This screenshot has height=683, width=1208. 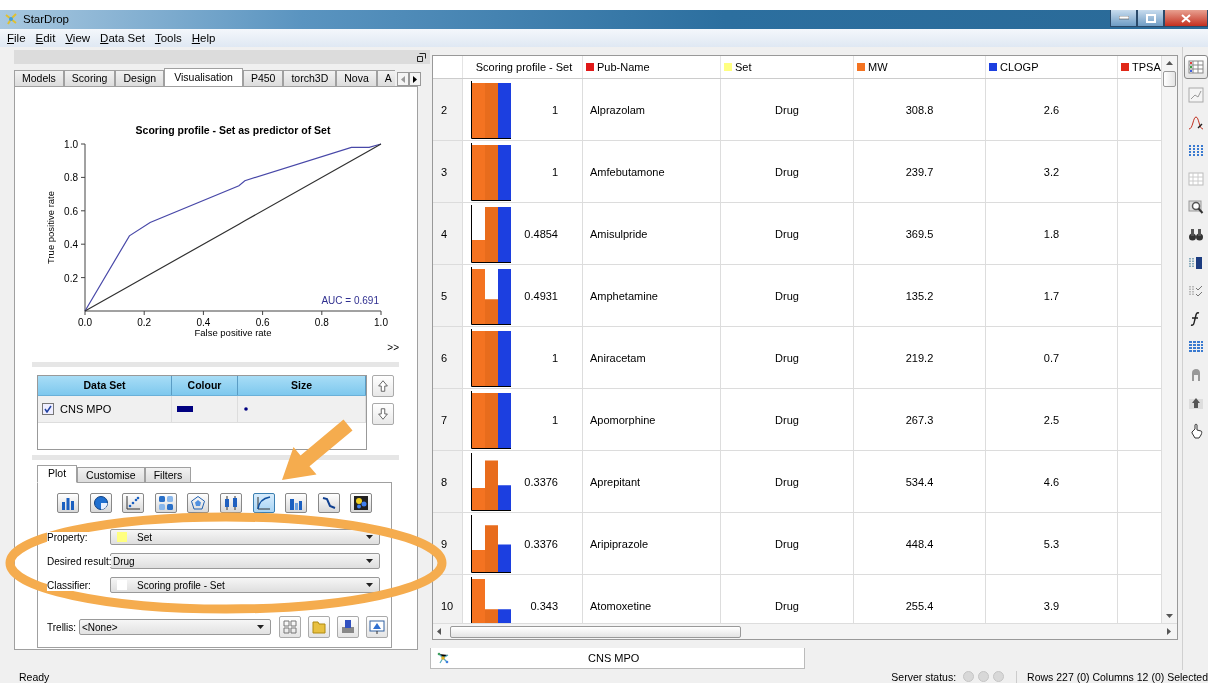 I want to click on table-cell: 239.7, so click(x=920, y=171).